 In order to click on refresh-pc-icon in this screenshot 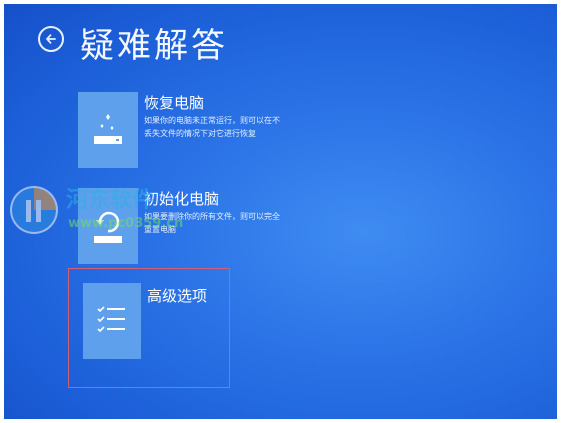, I will do `click(108, 129)`.